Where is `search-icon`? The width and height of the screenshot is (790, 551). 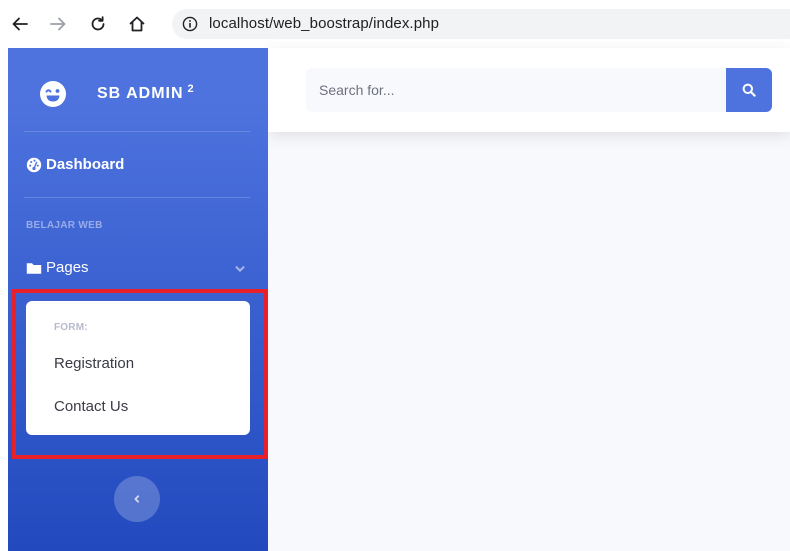 search-icon is located at coordinates (749, 90).